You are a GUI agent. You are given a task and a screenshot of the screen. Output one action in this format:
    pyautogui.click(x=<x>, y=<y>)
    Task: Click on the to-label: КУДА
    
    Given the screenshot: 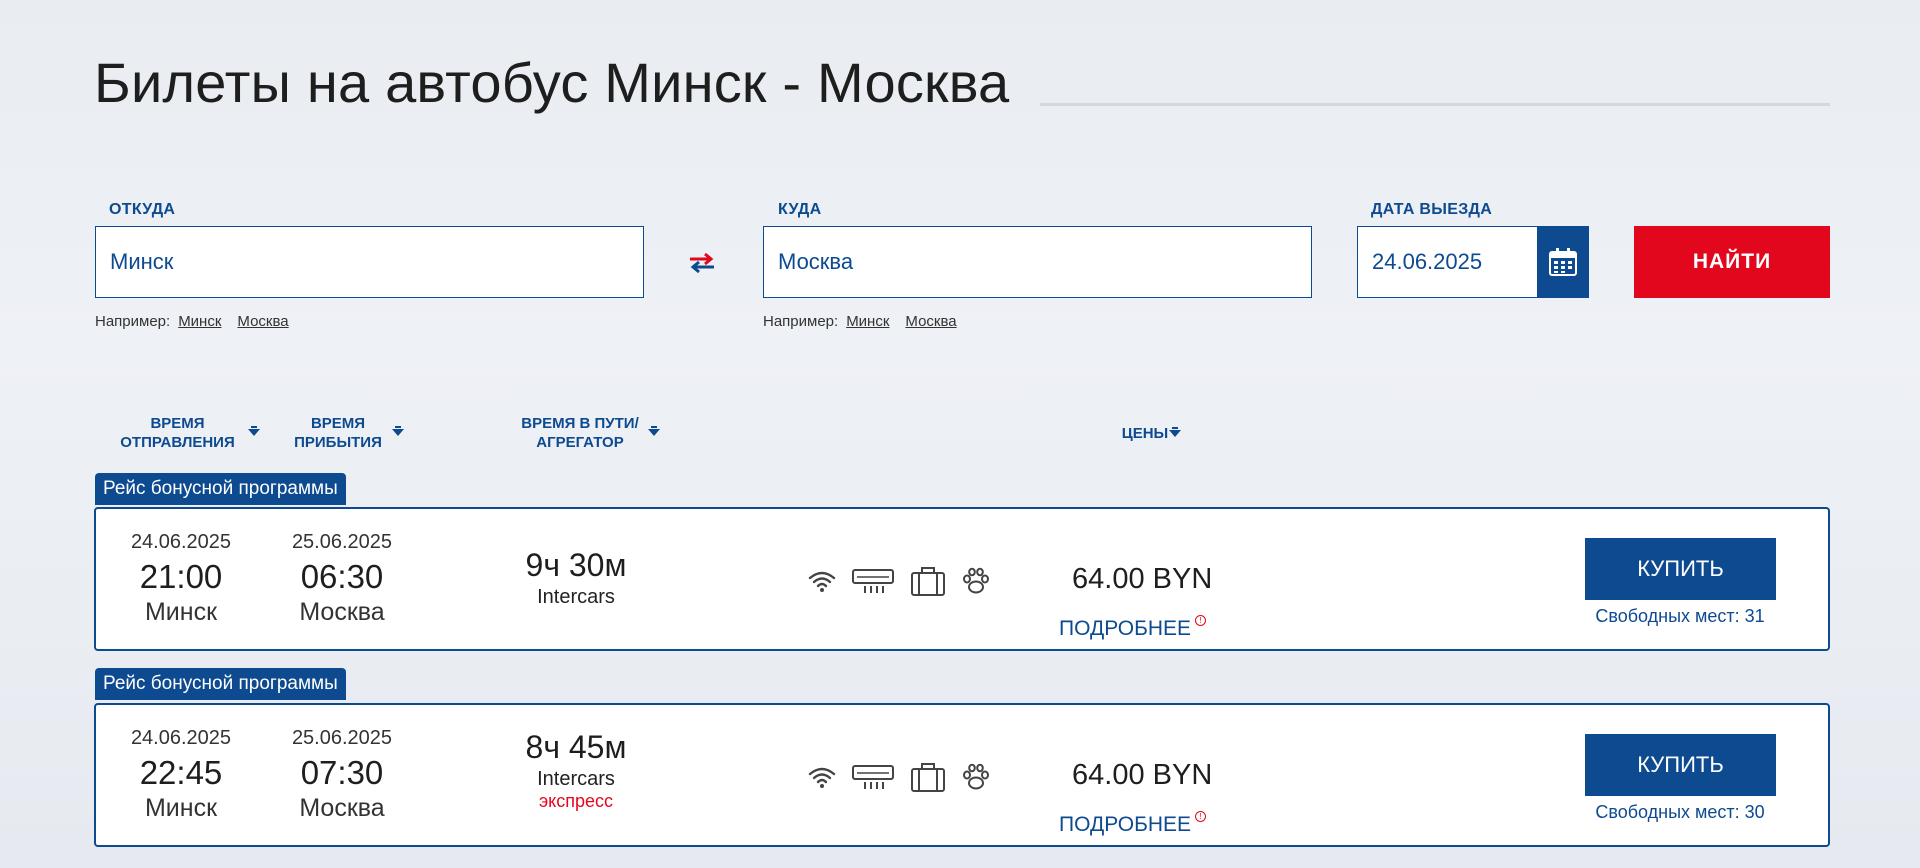 What is the action you would take?
    pyautogui.click(x=800, y=209)
    